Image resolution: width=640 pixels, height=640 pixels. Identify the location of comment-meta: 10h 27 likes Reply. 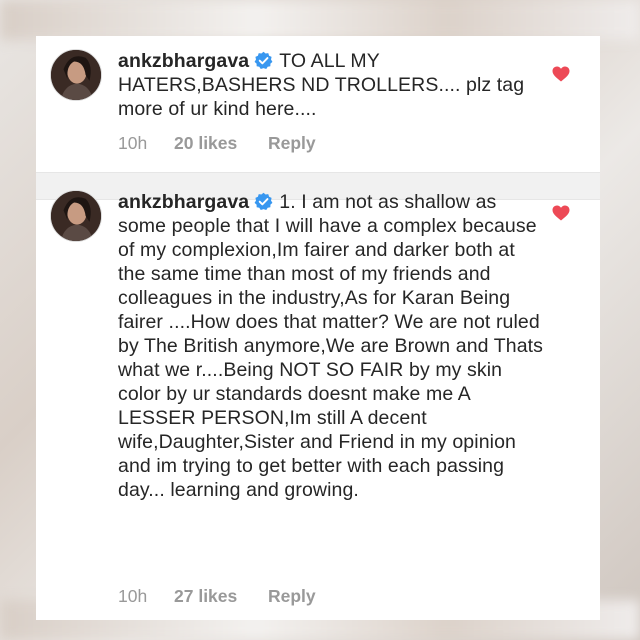
(217, 596).